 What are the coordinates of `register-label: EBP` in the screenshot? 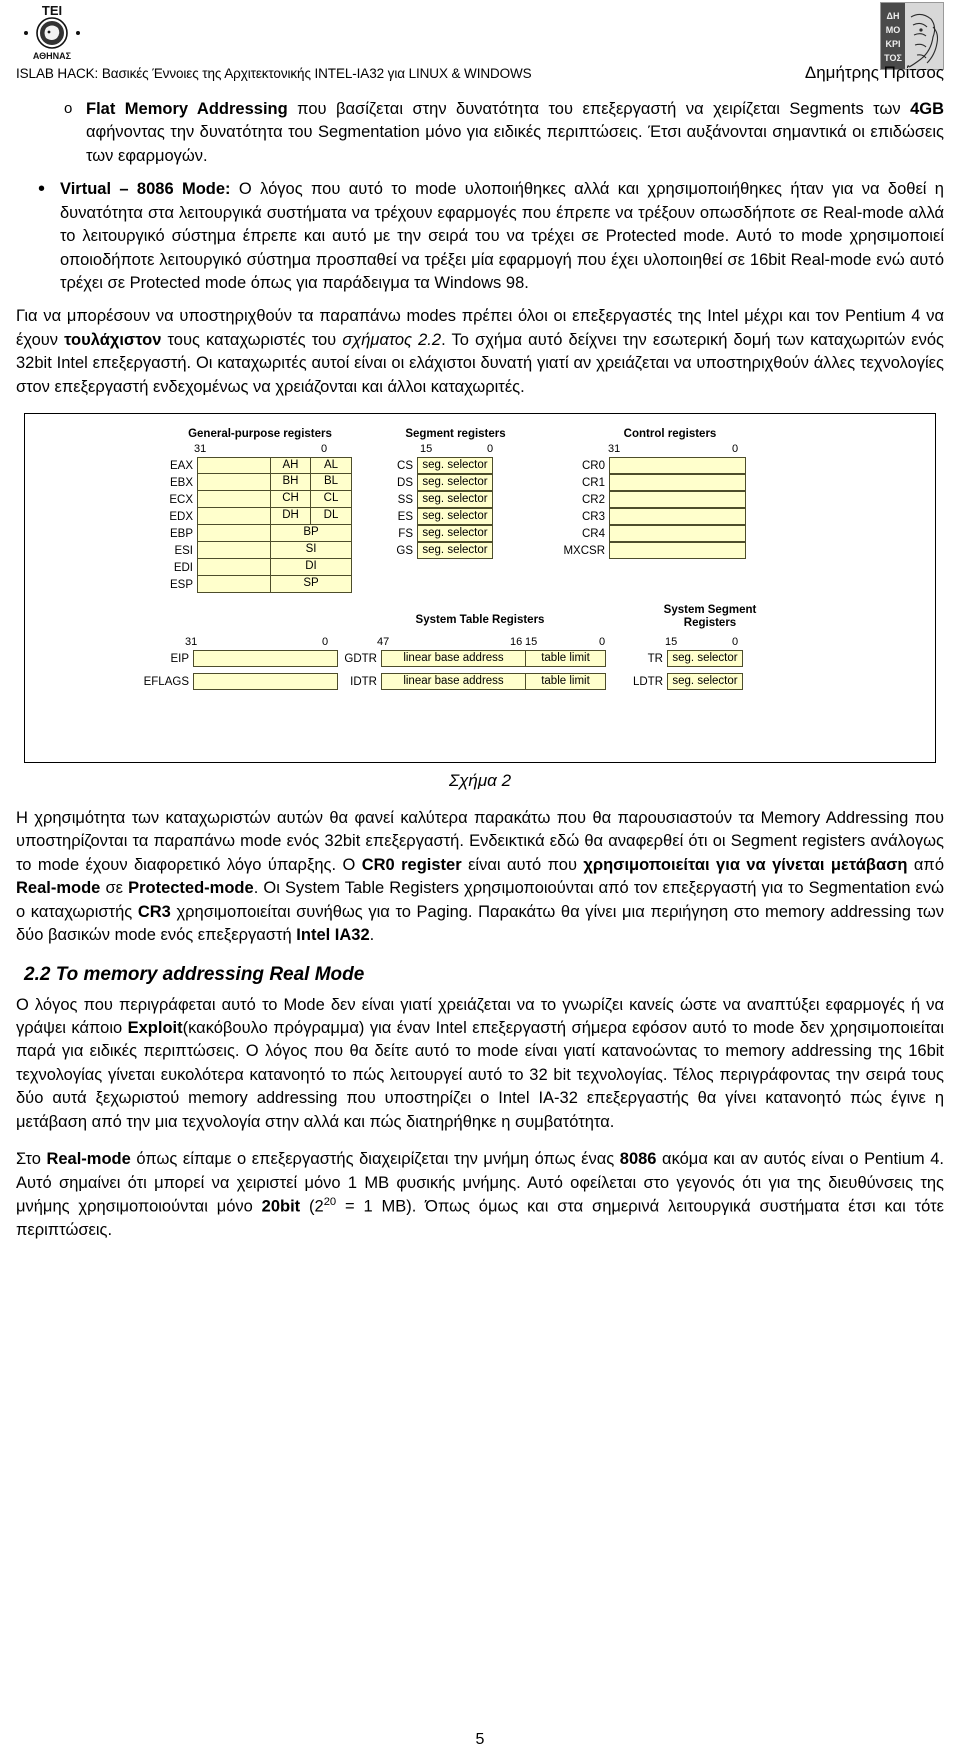 It's located at (181, 533).